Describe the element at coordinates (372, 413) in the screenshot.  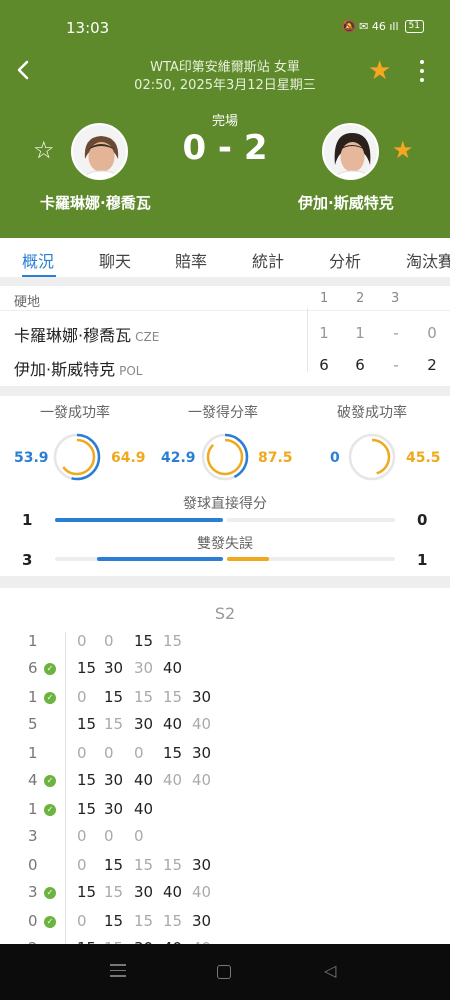
I see `stat-title-break-points: 破發成功率` at that location.